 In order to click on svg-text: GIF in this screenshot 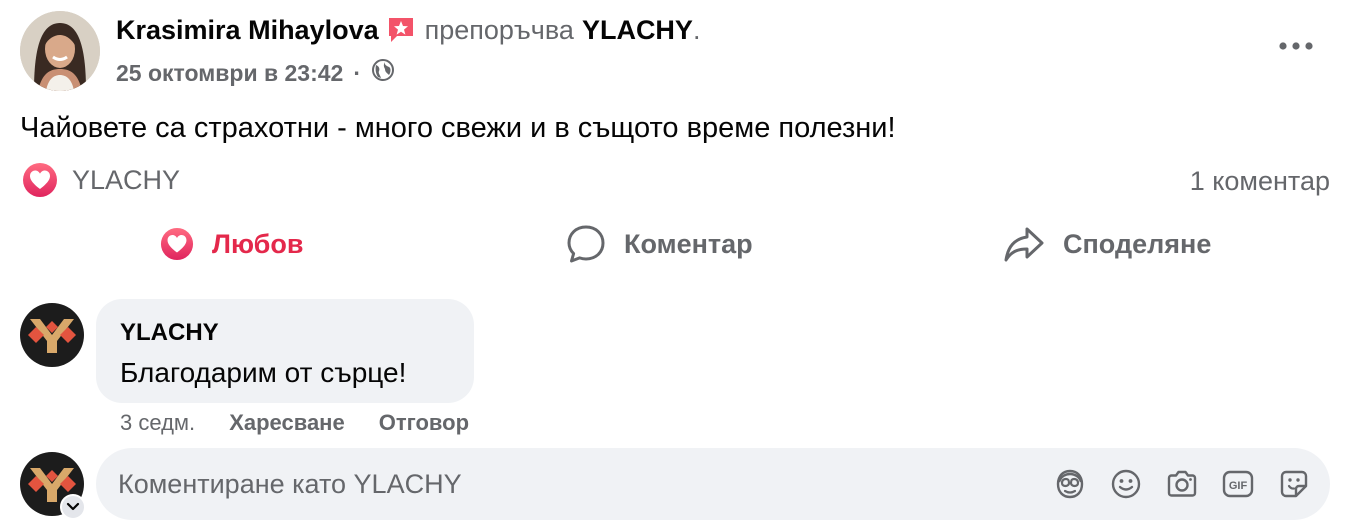, I will do `click(1238, 486)`.